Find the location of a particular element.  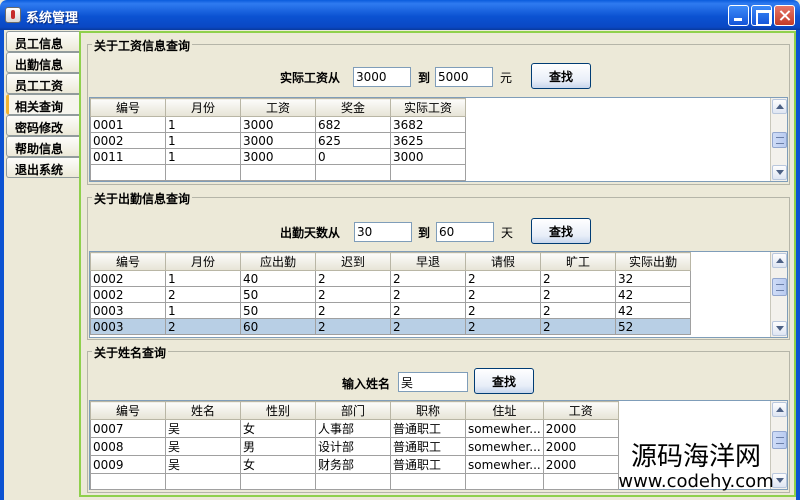

salary-to-input is located at coordinates (464, 77).